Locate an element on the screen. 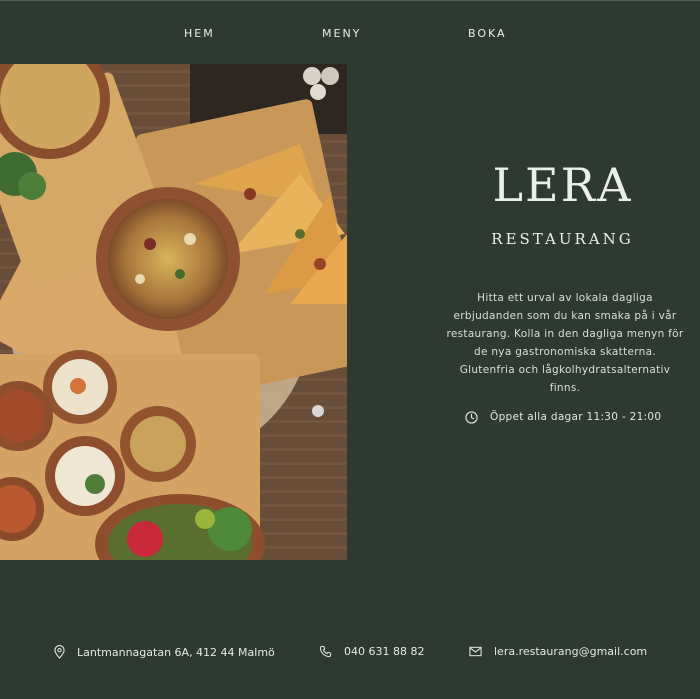  location-pin-icon is located at coordinates (59, 652).